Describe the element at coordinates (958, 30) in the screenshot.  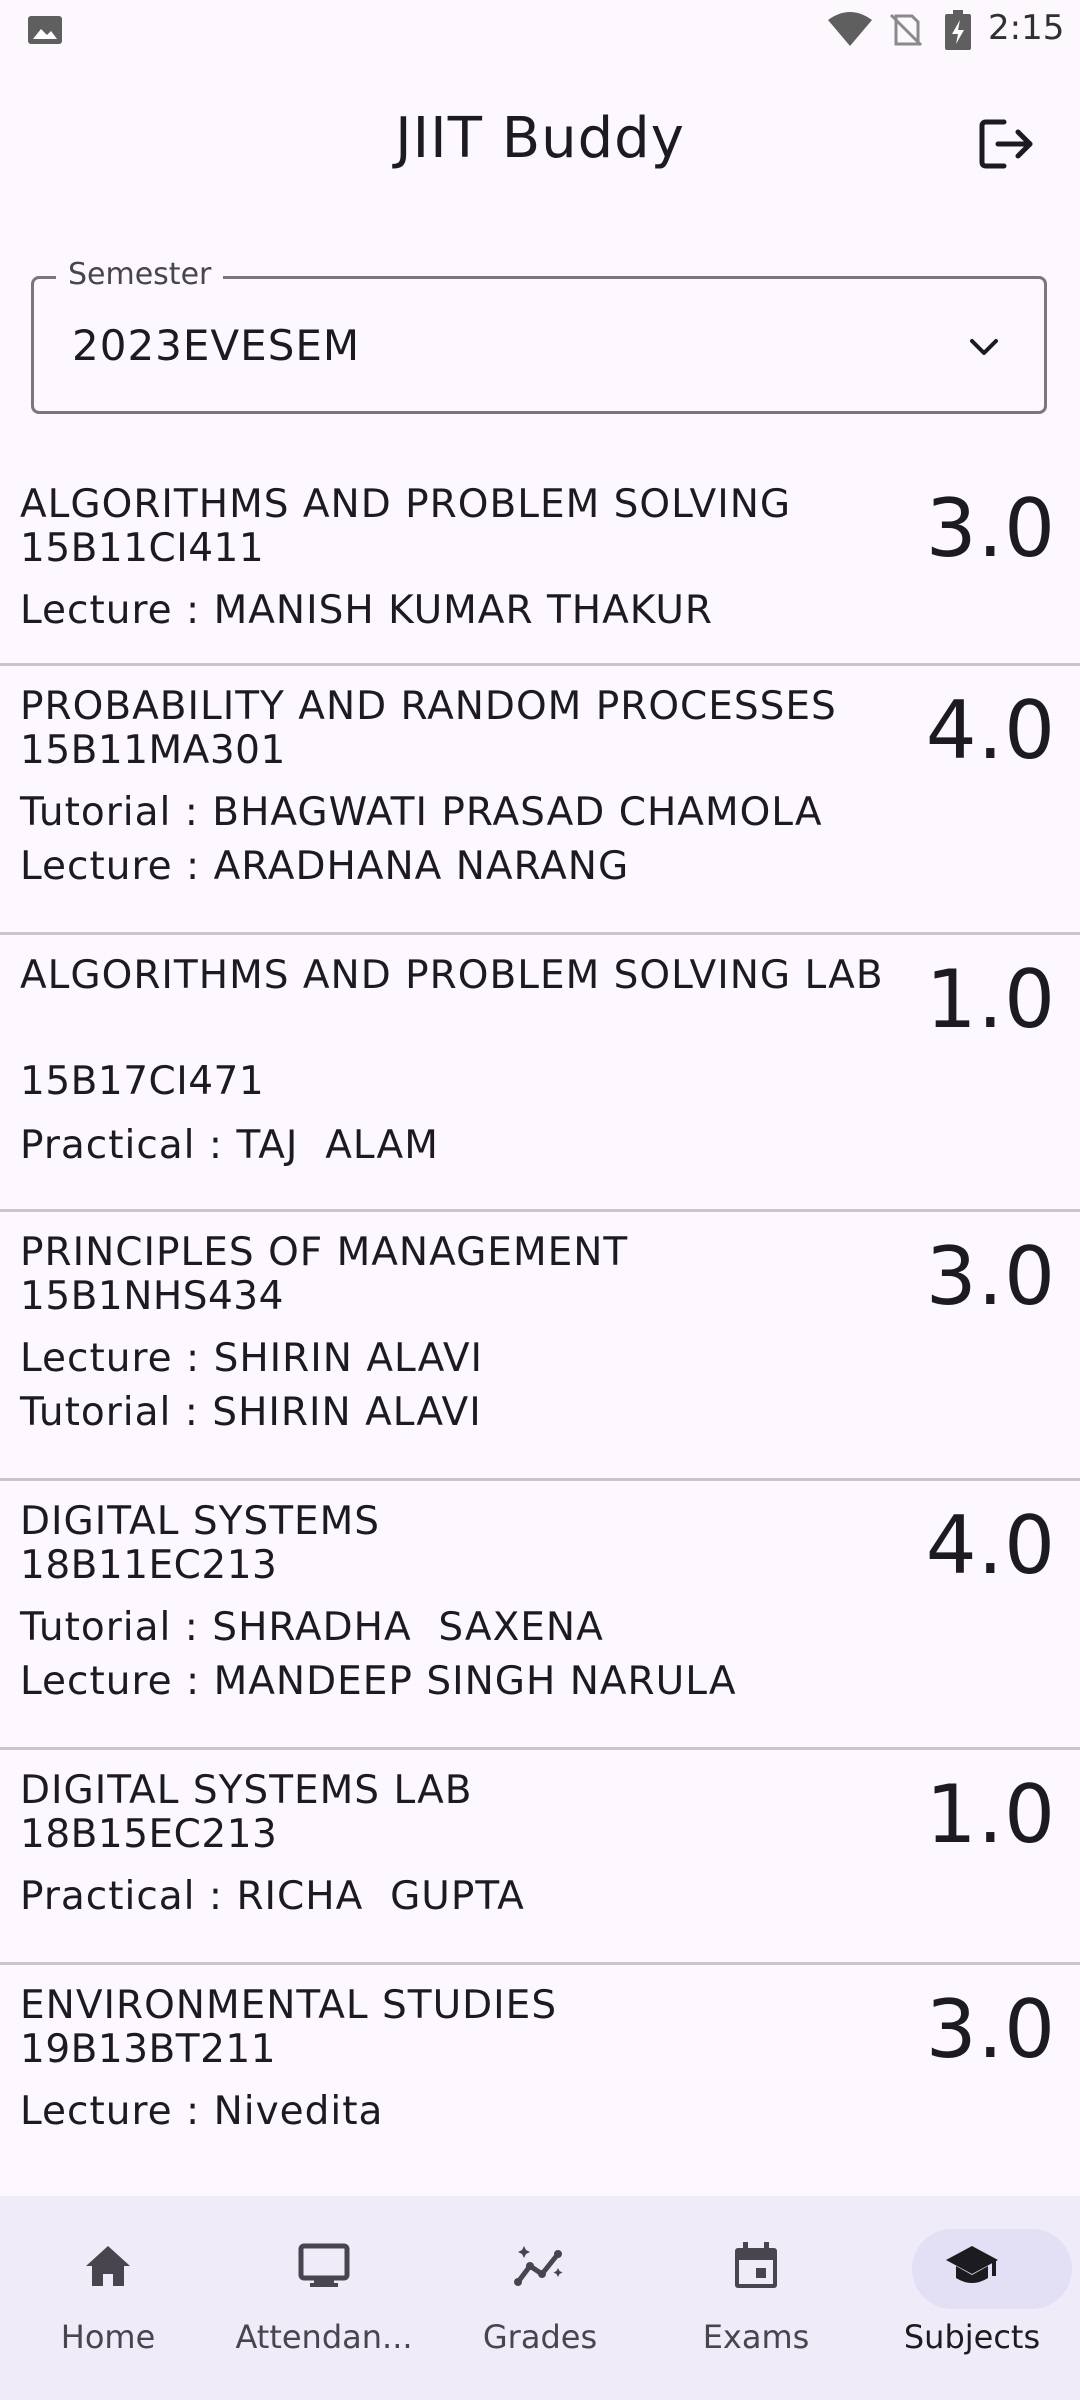
I see `battery-icon` at that location.